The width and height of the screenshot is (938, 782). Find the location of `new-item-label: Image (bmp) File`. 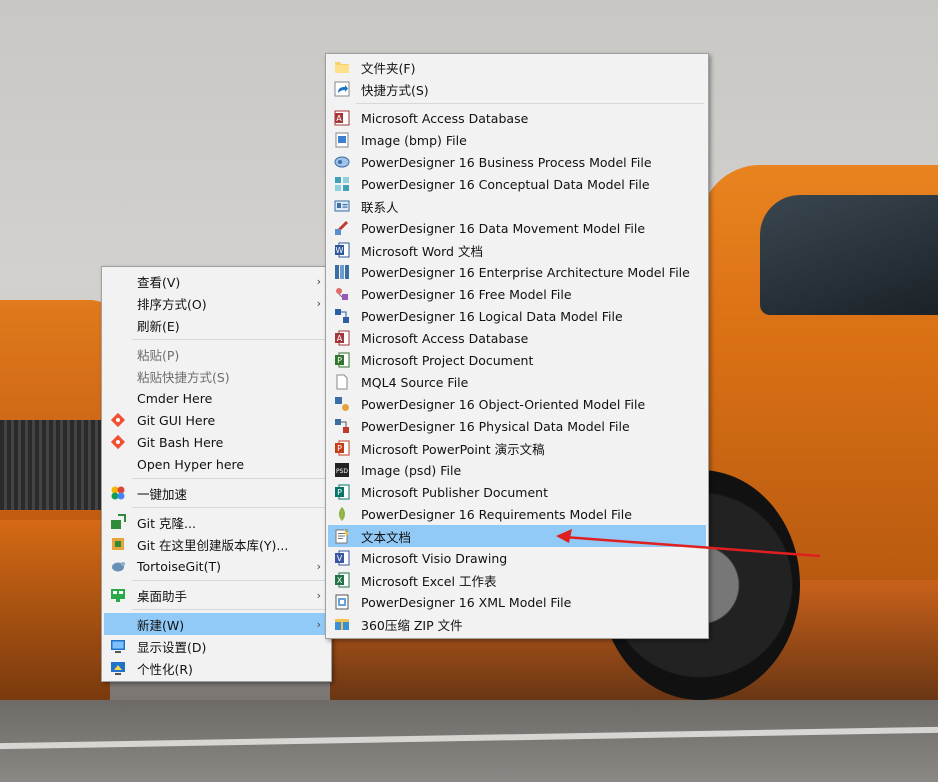

new-item-label: Image (bmp) File is located at coordinates (414, 140).